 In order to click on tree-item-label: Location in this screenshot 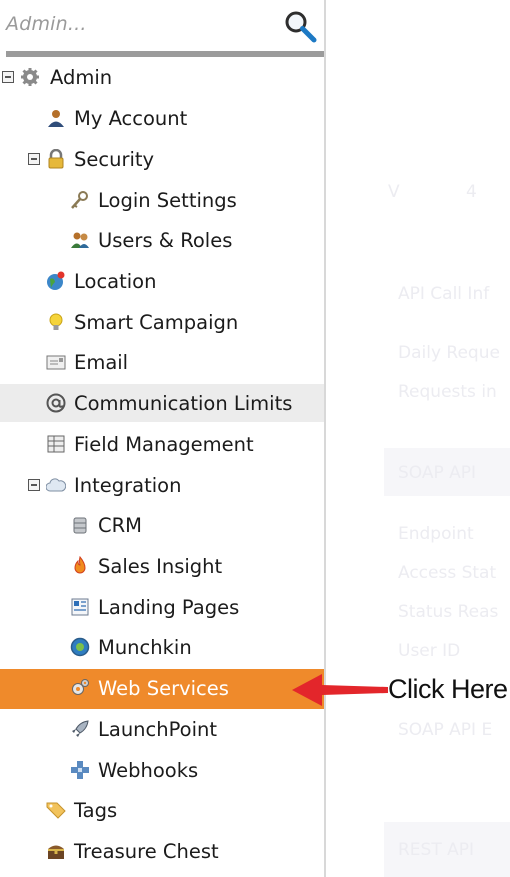, I will do `click(115, 281)`.